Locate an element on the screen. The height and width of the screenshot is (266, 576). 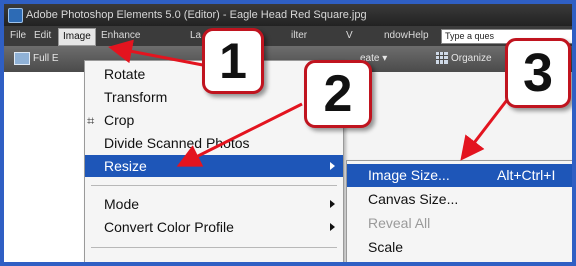
callout-1-number: 1 is located at coordinates (233, 61).